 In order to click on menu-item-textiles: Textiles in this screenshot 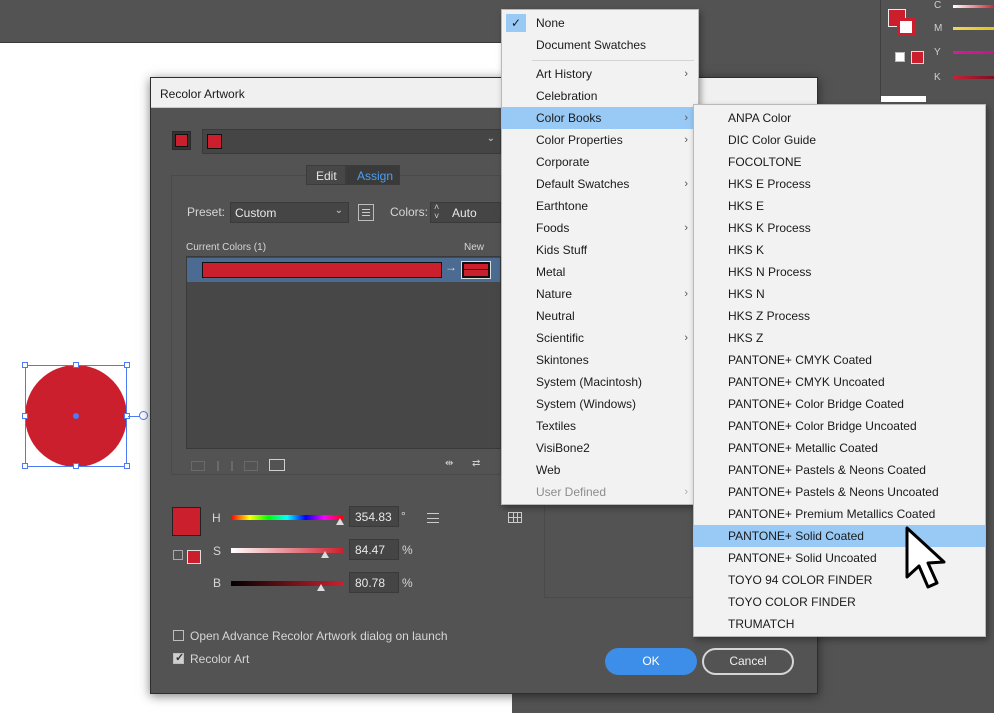, I will do `click(600, 426)`.